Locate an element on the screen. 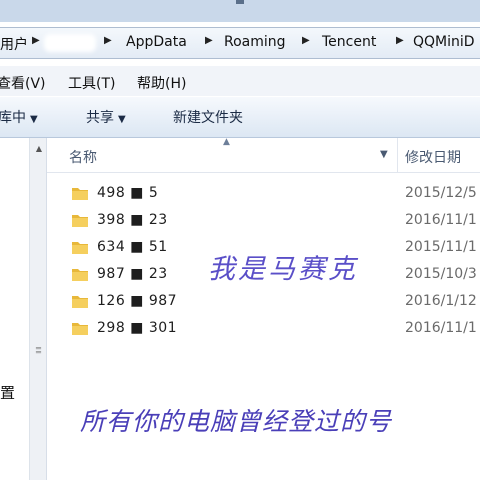 This screenshot has height=480, width=480. sort-ascending-icon: ▲ is located at coordinates (226, 142).